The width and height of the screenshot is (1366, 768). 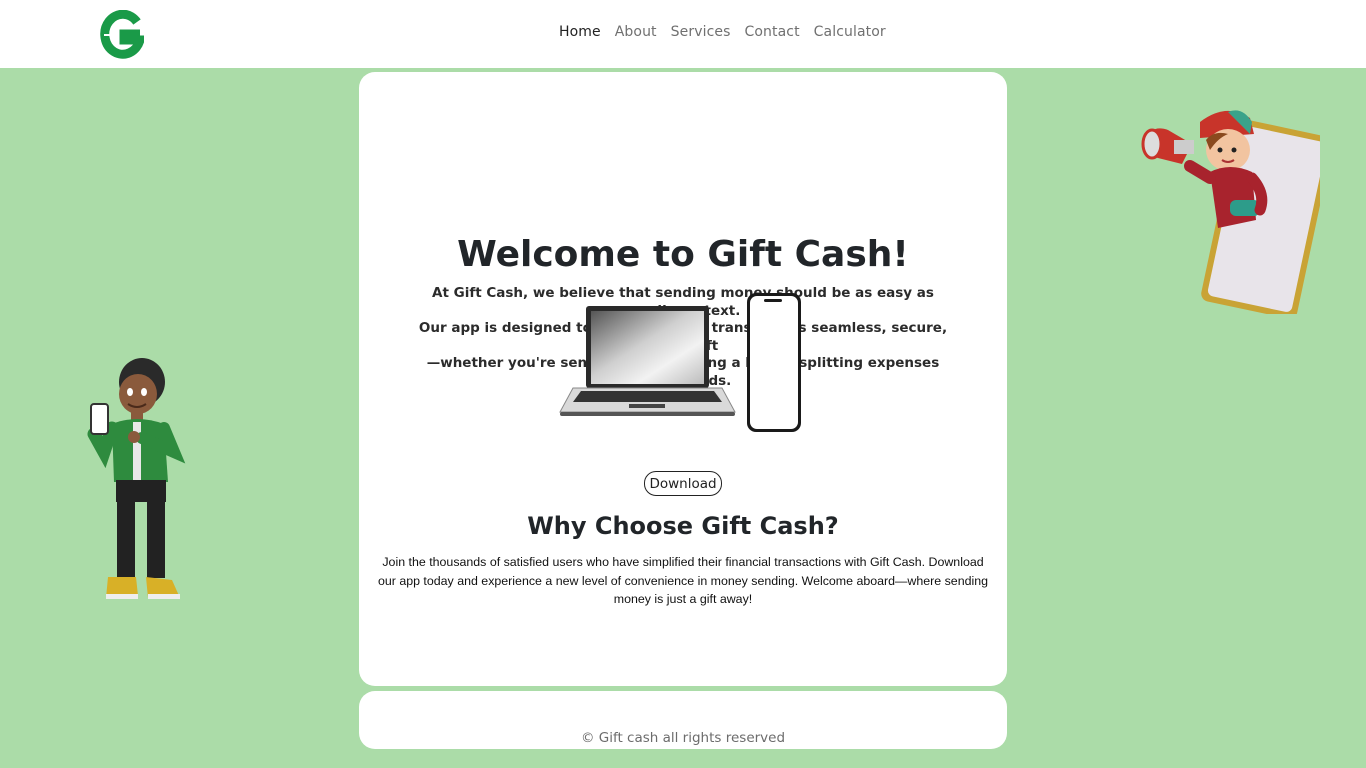 What do you see at coordinates (701, 32) in the screenshot?
I see `nav-services: Services` at bounding box center [701, 32].